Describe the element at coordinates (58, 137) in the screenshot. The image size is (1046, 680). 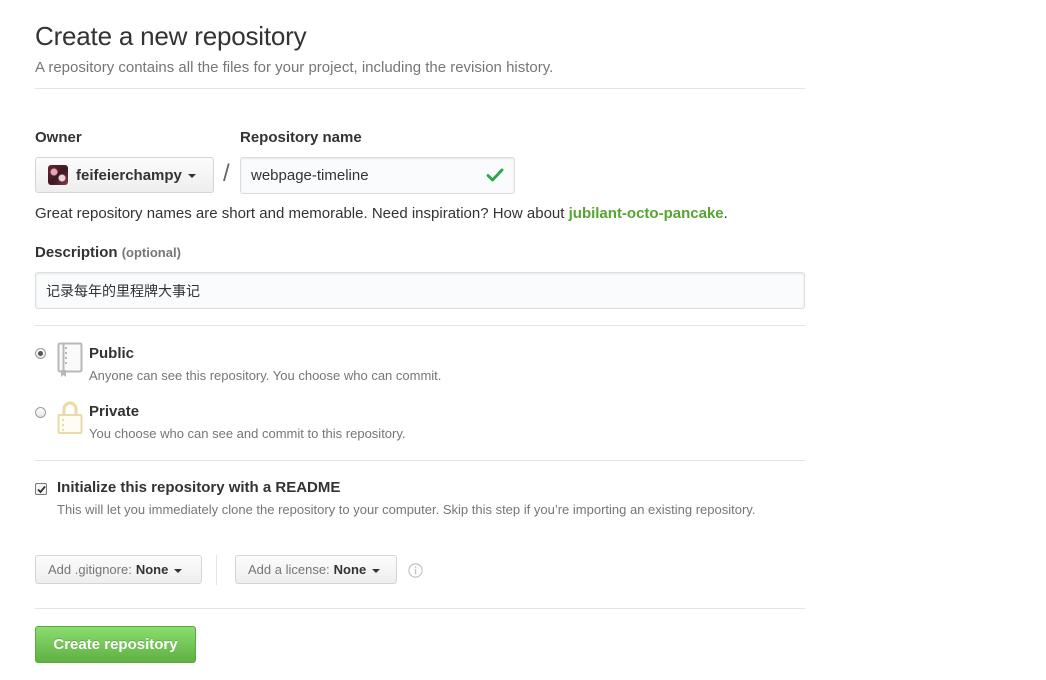
I see `owner-label: Owner` at that location.